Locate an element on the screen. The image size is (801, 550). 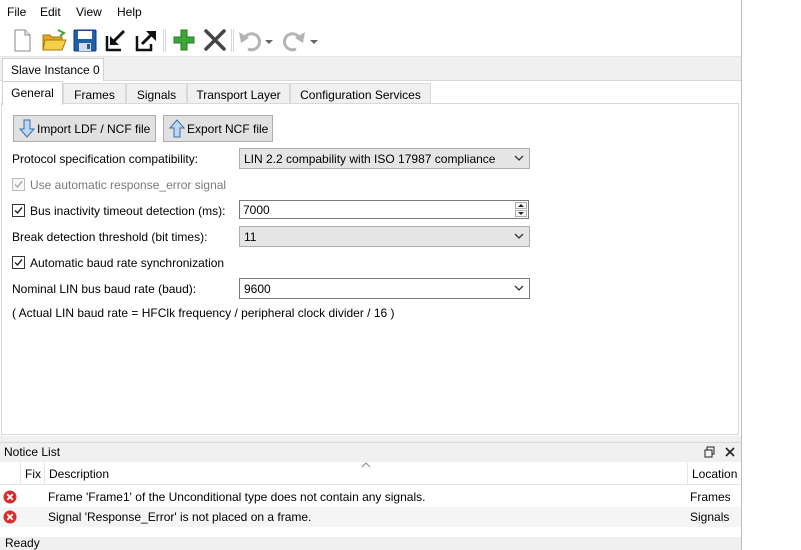
save-button is located at coordinates (85, 40).